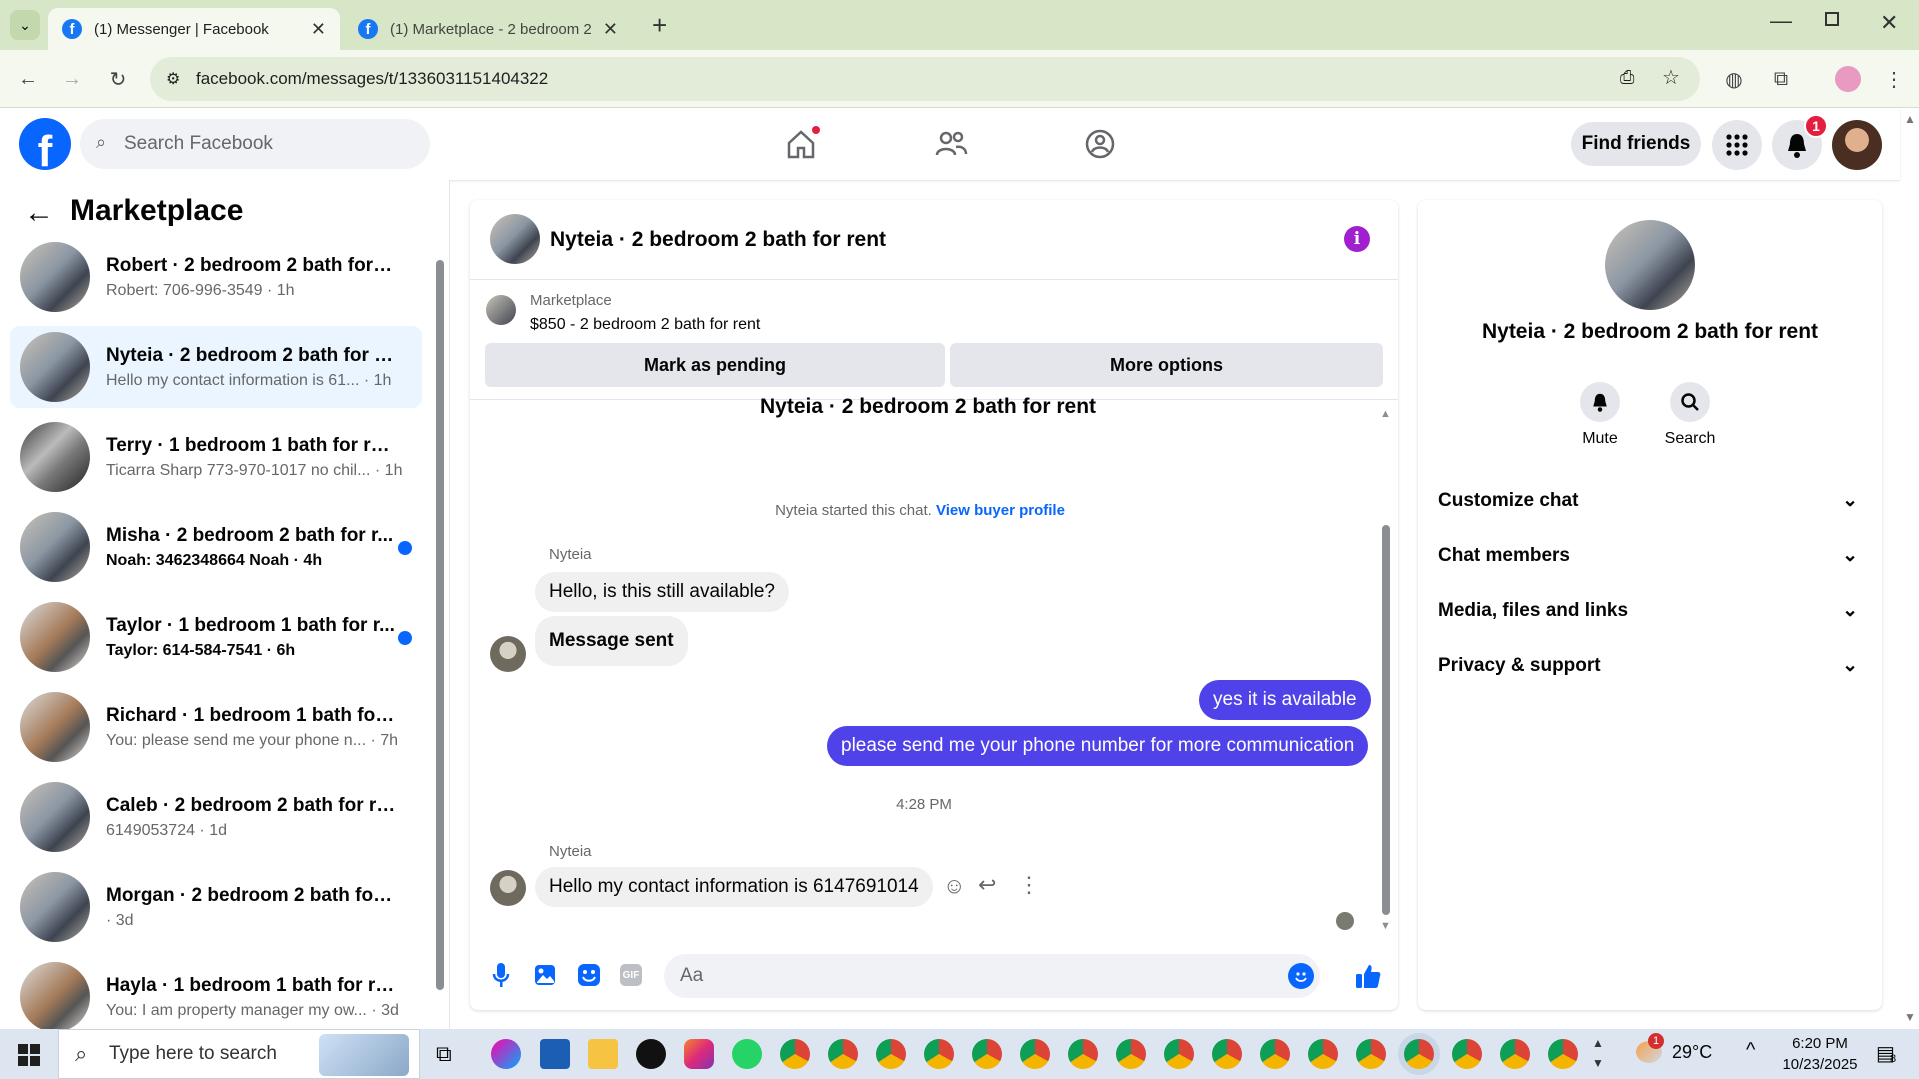 This screenshot has height=1079, width=1919. Describe the element at coordinates (1598, 1053) in the screenshot. I see `taskbar-overflow-arrows: ▲ ▼` at that location.